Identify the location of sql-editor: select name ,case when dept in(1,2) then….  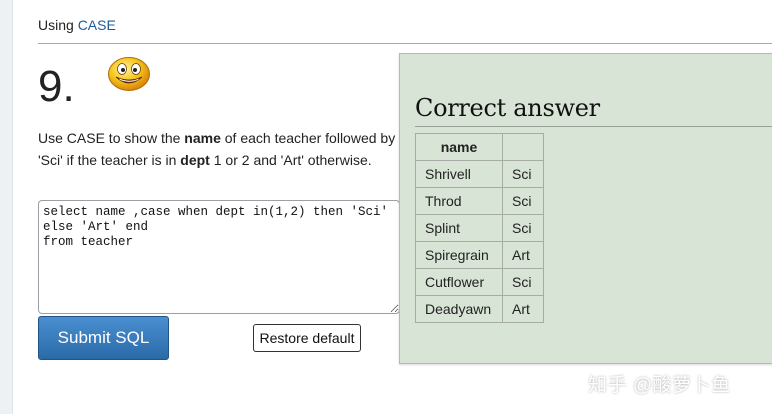
(219, 257).